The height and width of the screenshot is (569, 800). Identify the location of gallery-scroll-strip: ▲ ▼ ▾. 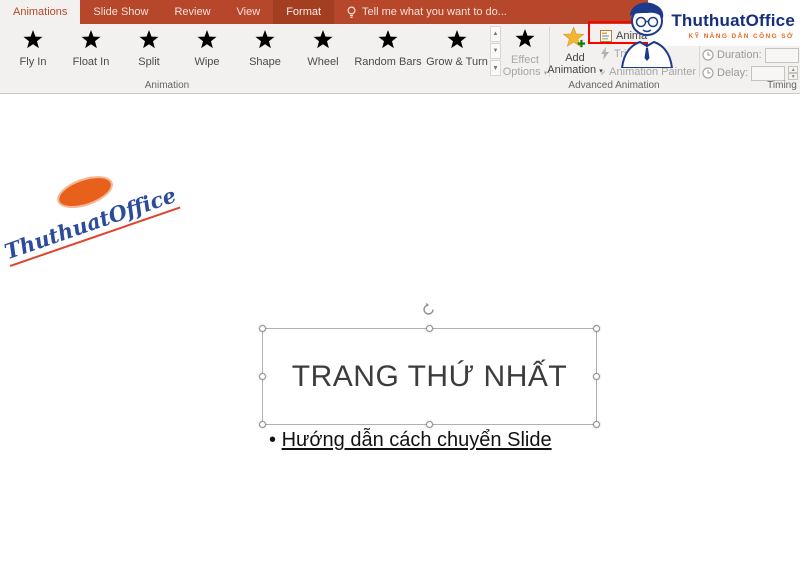
(495, 51).